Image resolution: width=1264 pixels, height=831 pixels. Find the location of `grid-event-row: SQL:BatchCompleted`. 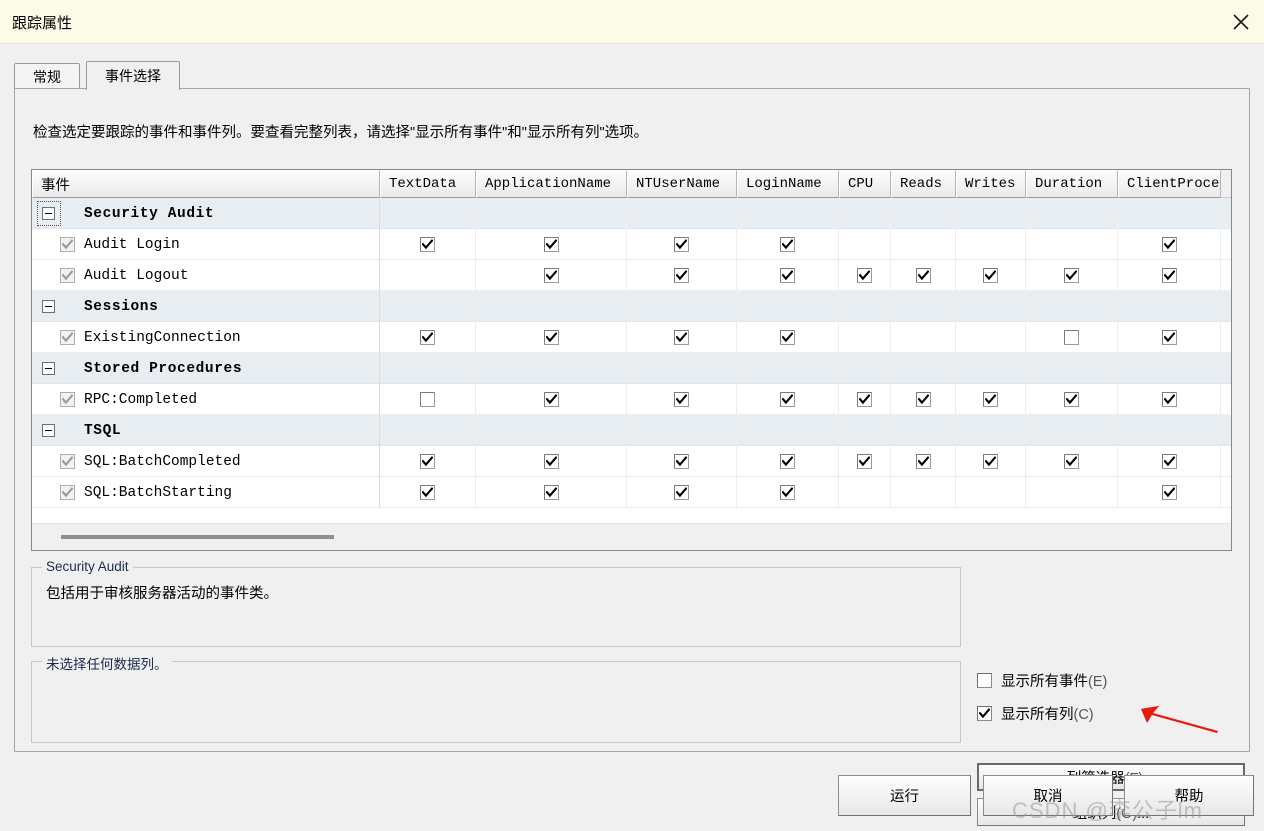

grid-event-row: SQL:BatchCompleted is located at coordinates (631, 461).